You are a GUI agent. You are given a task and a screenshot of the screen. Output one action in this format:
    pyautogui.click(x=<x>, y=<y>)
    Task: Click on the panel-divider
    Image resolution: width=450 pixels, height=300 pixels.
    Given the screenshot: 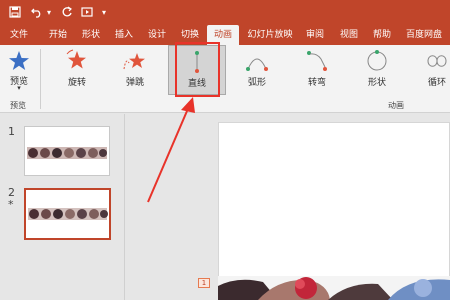 What is the action you would take?
    pyautogui.click(x=124, y=207)
    